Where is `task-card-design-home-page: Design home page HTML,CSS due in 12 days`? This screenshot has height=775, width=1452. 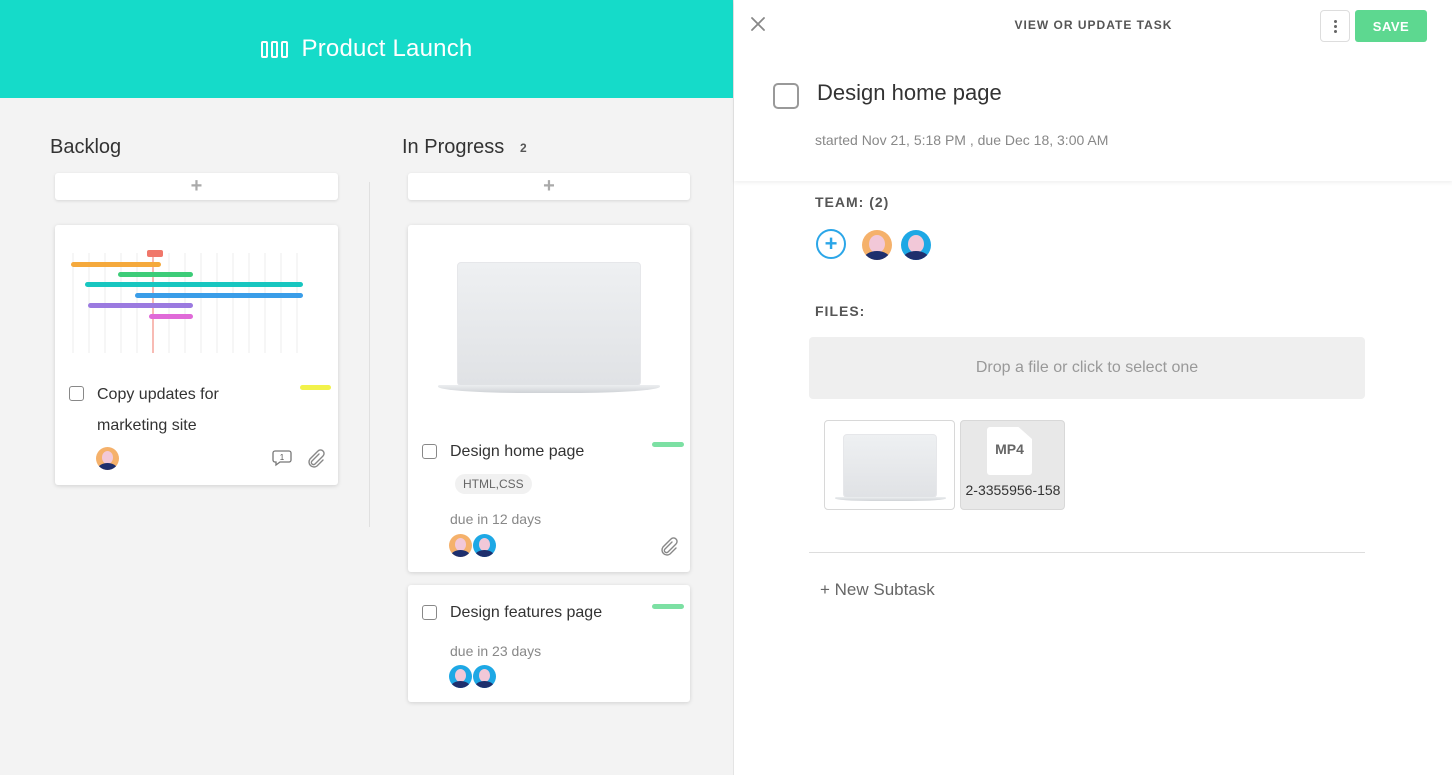
task-card-design-home-page: Design home page HTML,CSS due in 12 days is located at coordinates (549, 398).